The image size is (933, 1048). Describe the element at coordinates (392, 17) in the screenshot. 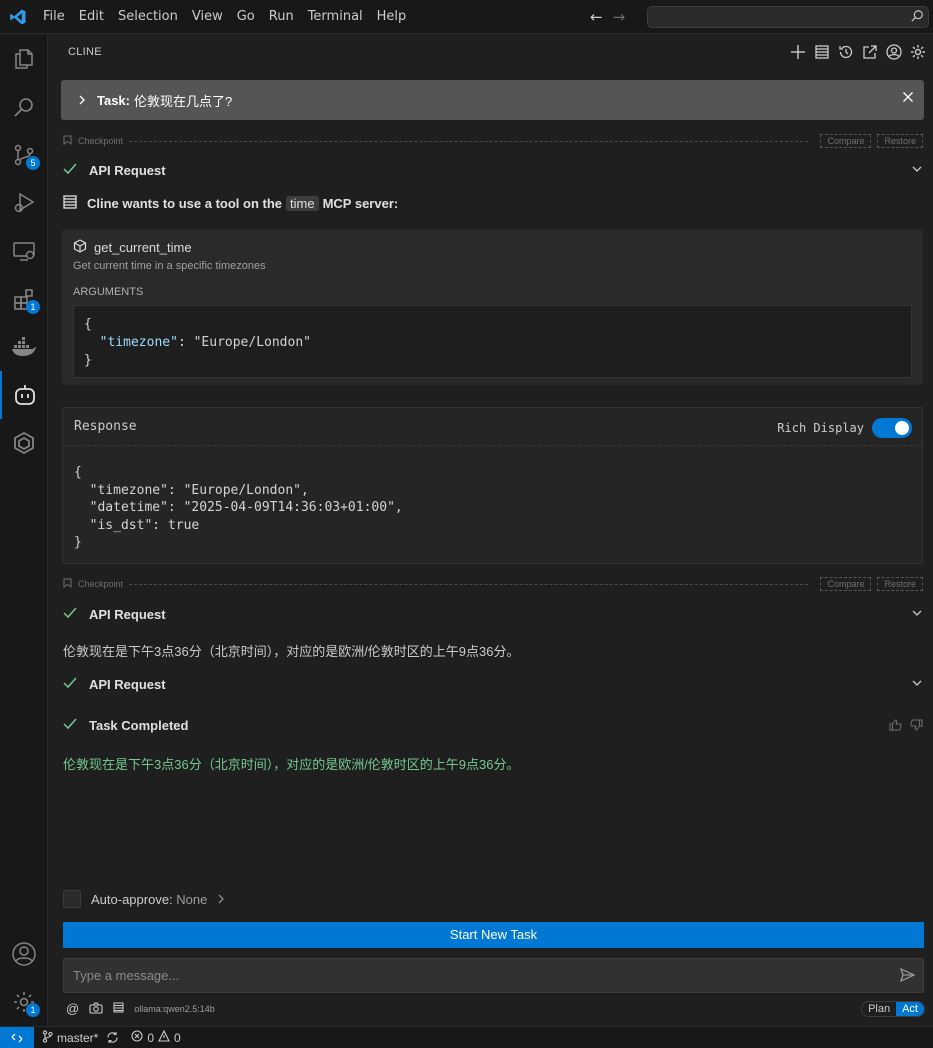

I see `menu-help: Help` at that location.